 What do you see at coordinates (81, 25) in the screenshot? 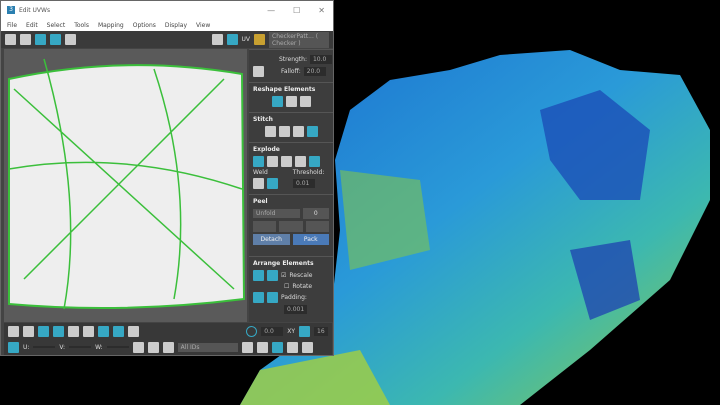
I see `menu-tools: Tools` at bounding box center [81, 25].